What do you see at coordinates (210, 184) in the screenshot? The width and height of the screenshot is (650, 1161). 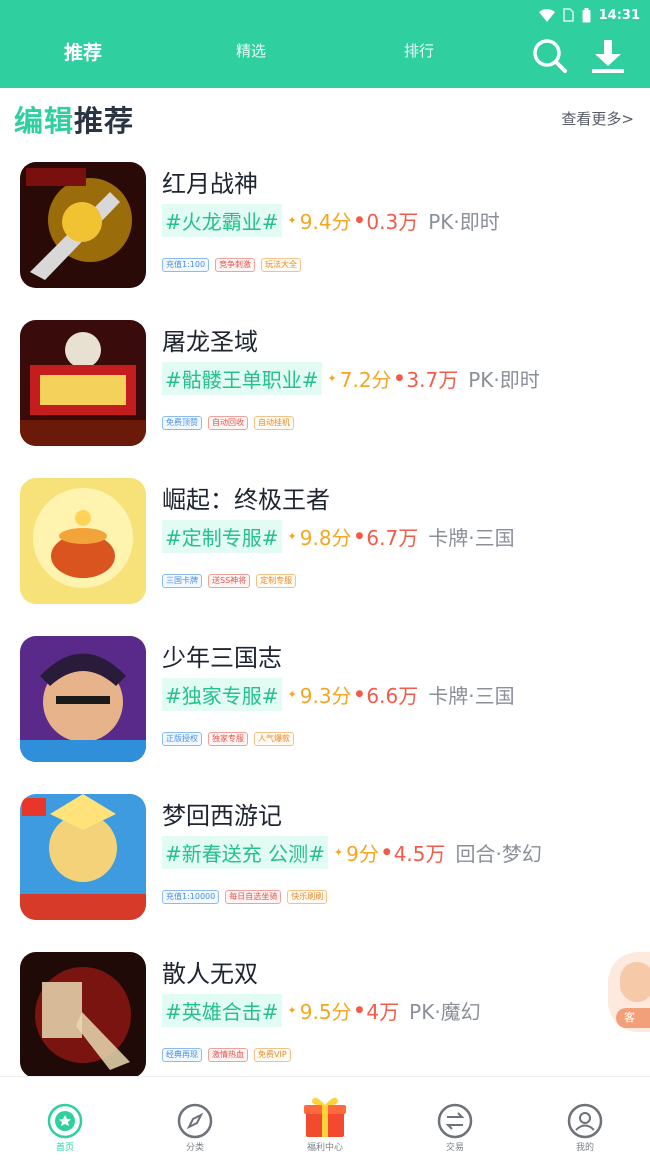 I see `game-title: 红月战神` at bounding box center [210, 184].